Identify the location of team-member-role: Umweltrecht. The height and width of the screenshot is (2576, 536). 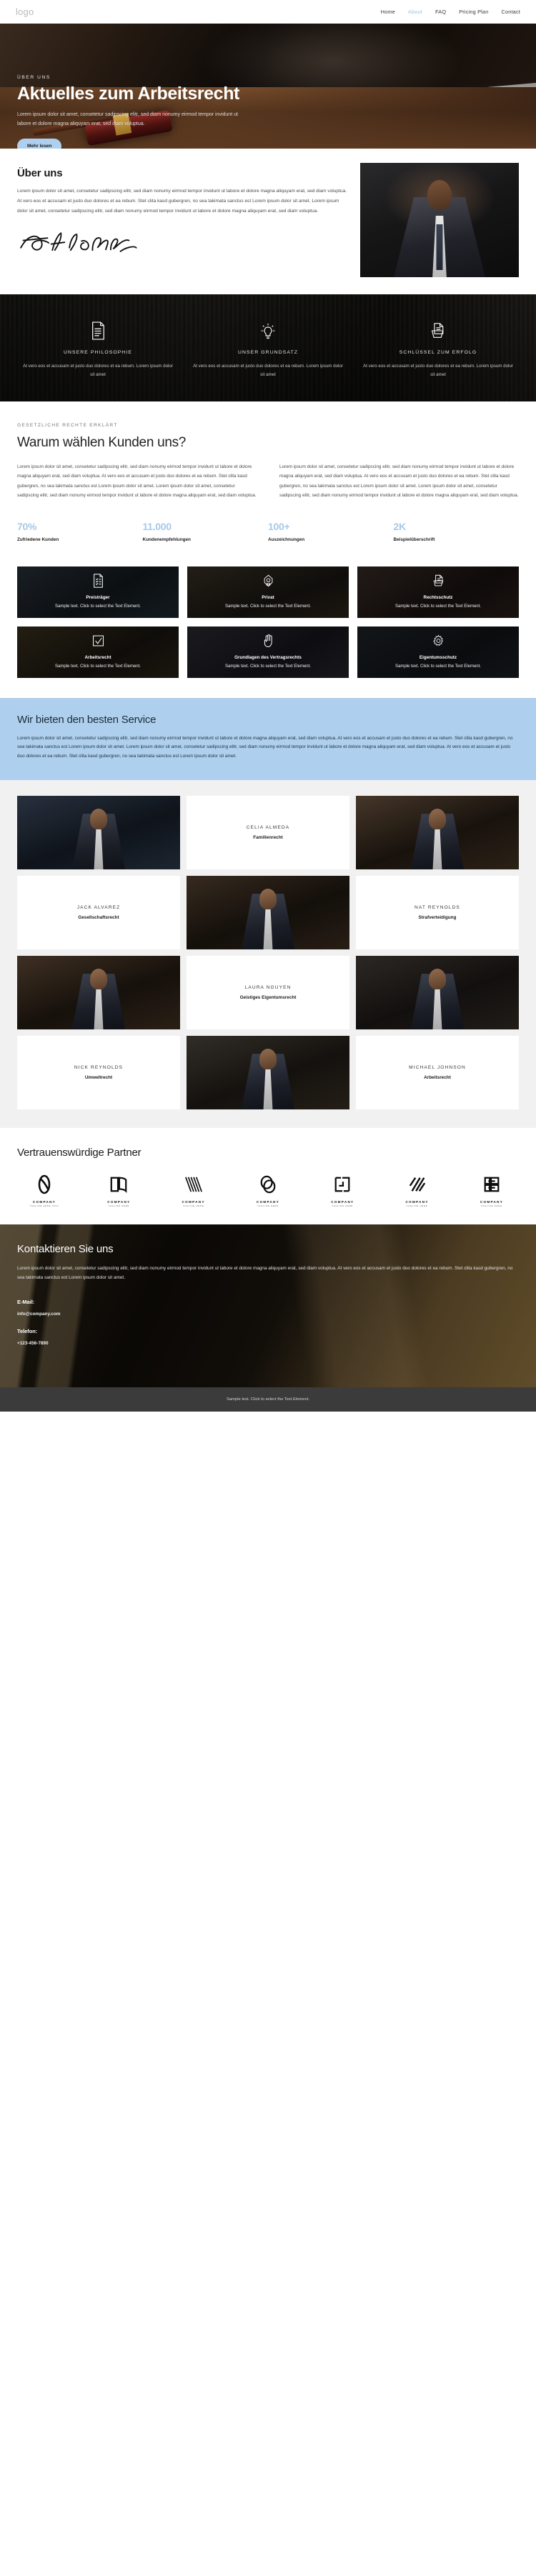
(99, 1078).